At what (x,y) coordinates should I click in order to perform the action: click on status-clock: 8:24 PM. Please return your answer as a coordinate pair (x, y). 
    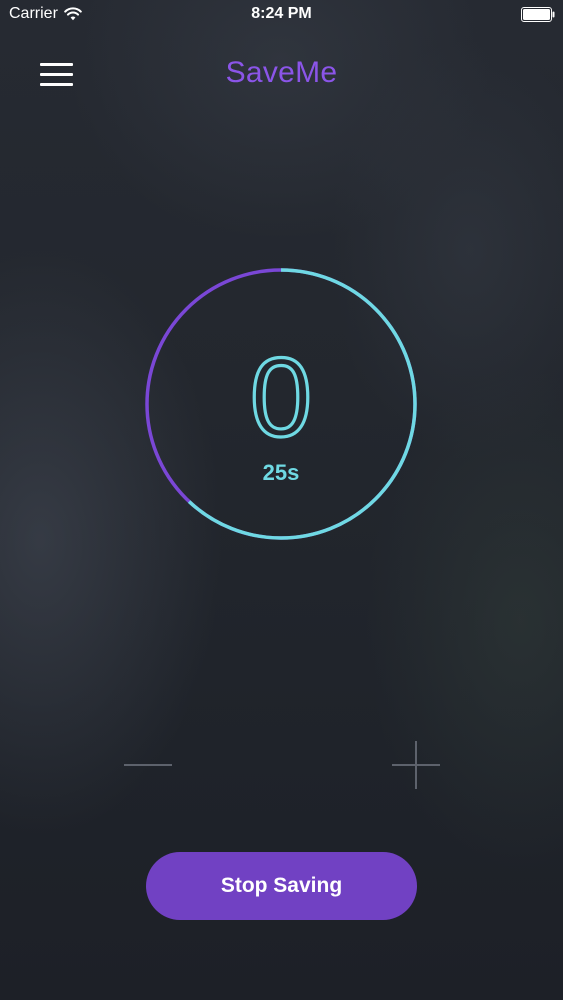
    Looking at the image, I should click on (281, 13).